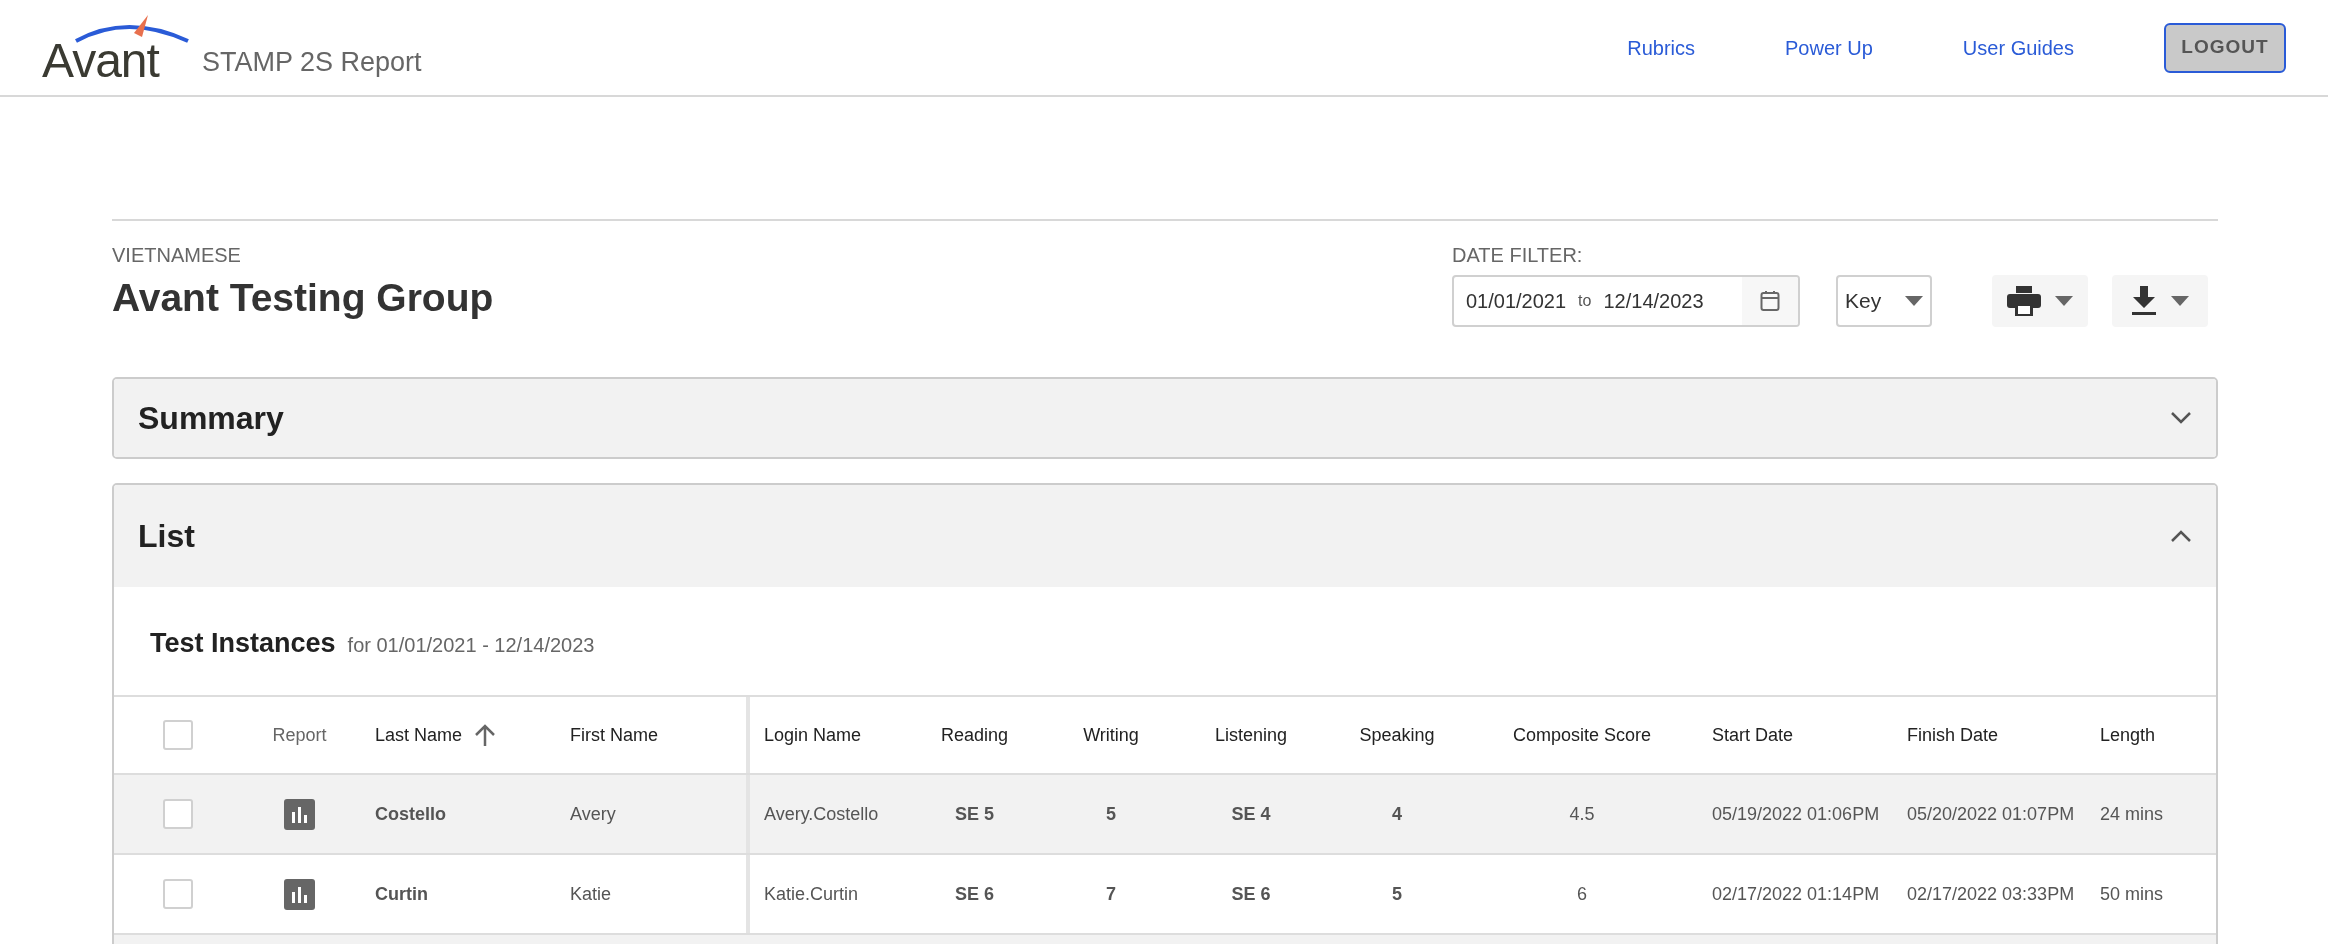 The width and height of the screenshot is (2328, 944). I want to click on column-header: Finish Date, so click(1953, 735).